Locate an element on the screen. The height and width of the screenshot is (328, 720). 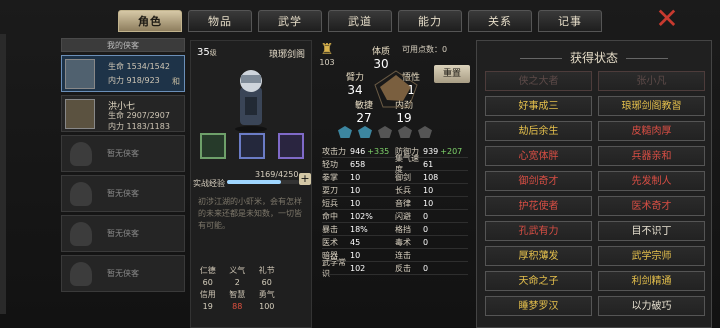
stat-cell: 武学常识 102 is located at coordinates (358, 268).